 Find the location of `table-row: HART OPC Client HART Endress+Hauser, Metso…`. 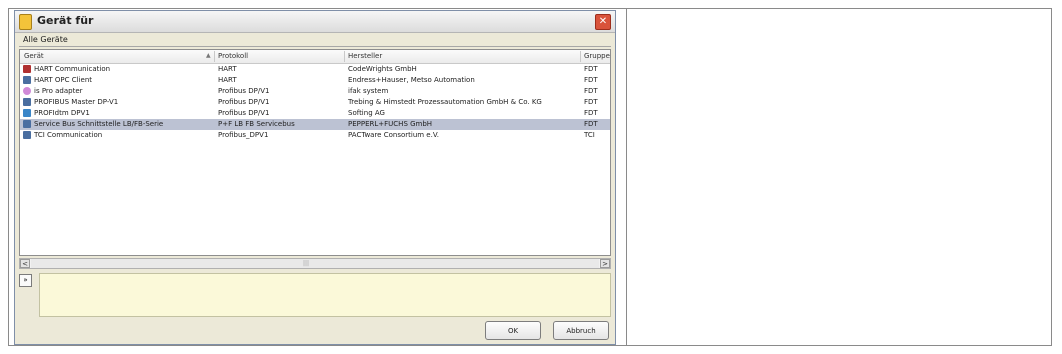

table-row: HART OPC Client HART Endress+Hauser, Metso… is located at coordinates (315, 80).